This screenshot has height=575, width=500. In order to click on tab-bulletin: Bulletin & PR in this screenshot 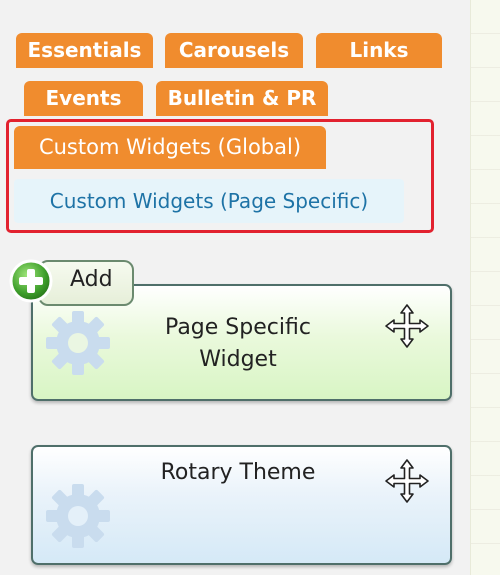, I will do `click(242, 98)`.